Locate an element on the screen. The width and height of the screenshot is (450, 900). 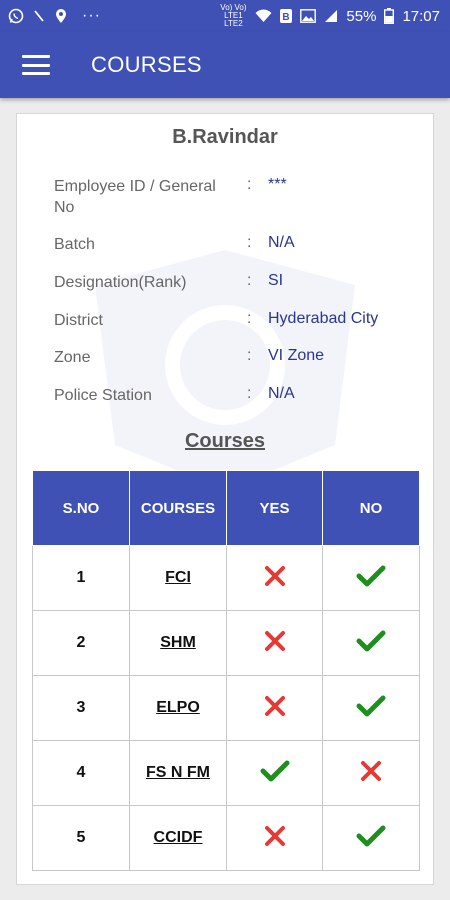
sno-cell: 5 is located at coordinates (81, 838).